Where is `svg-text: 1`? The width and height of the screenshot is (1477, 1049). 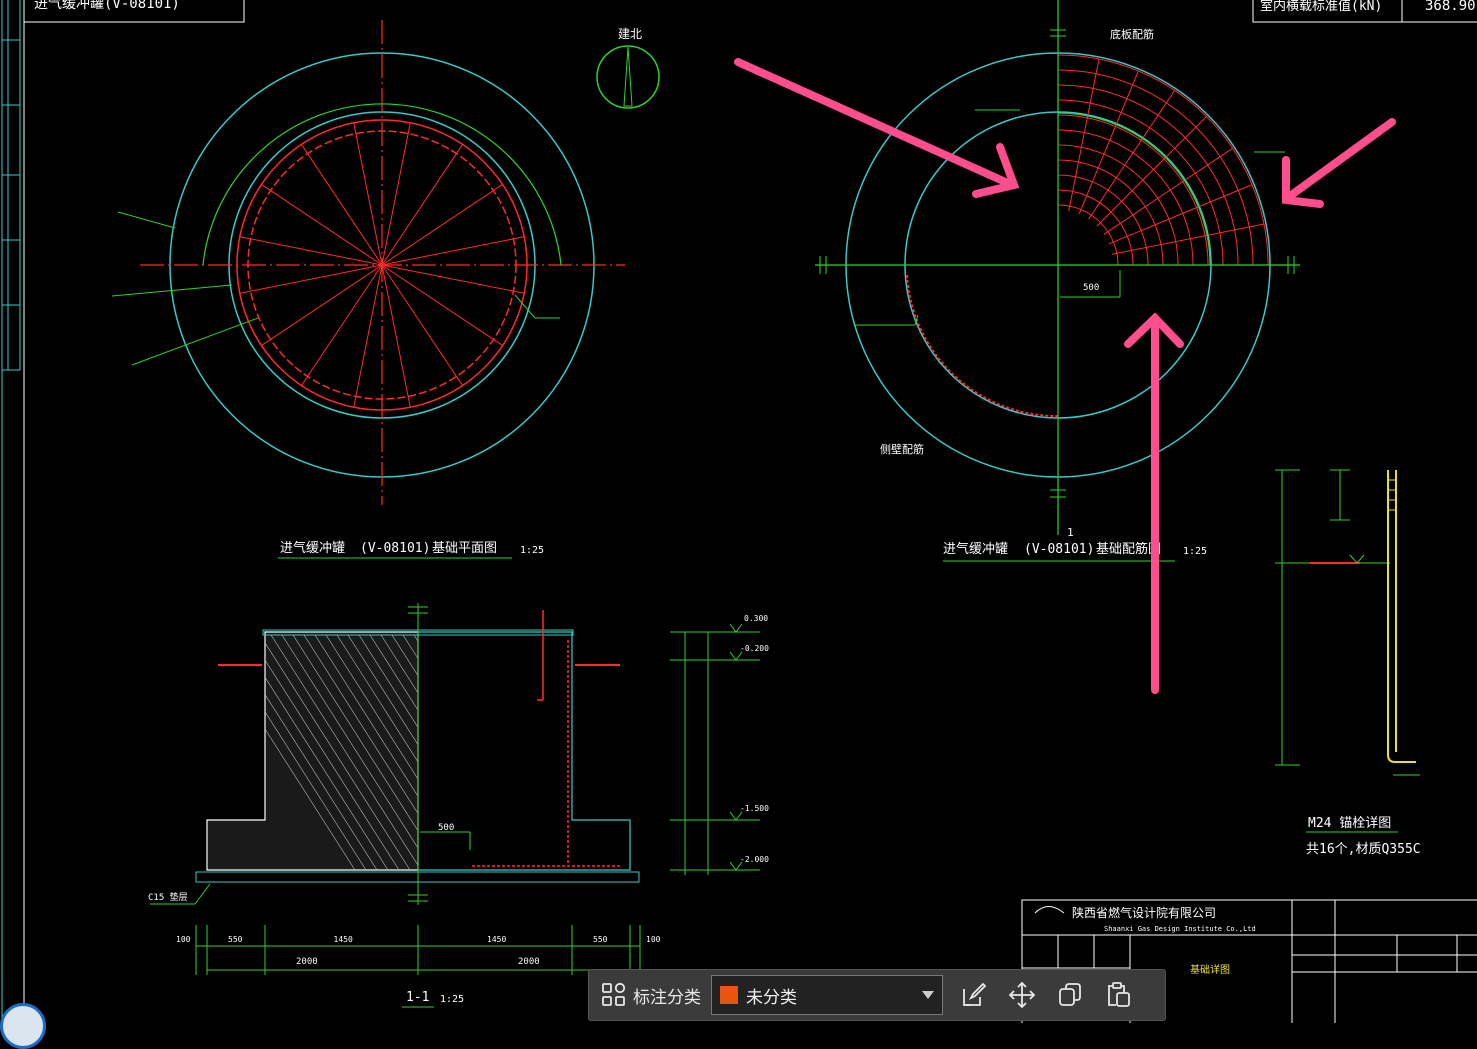
svg-text: 1 is located at coordinates (1070, 532).